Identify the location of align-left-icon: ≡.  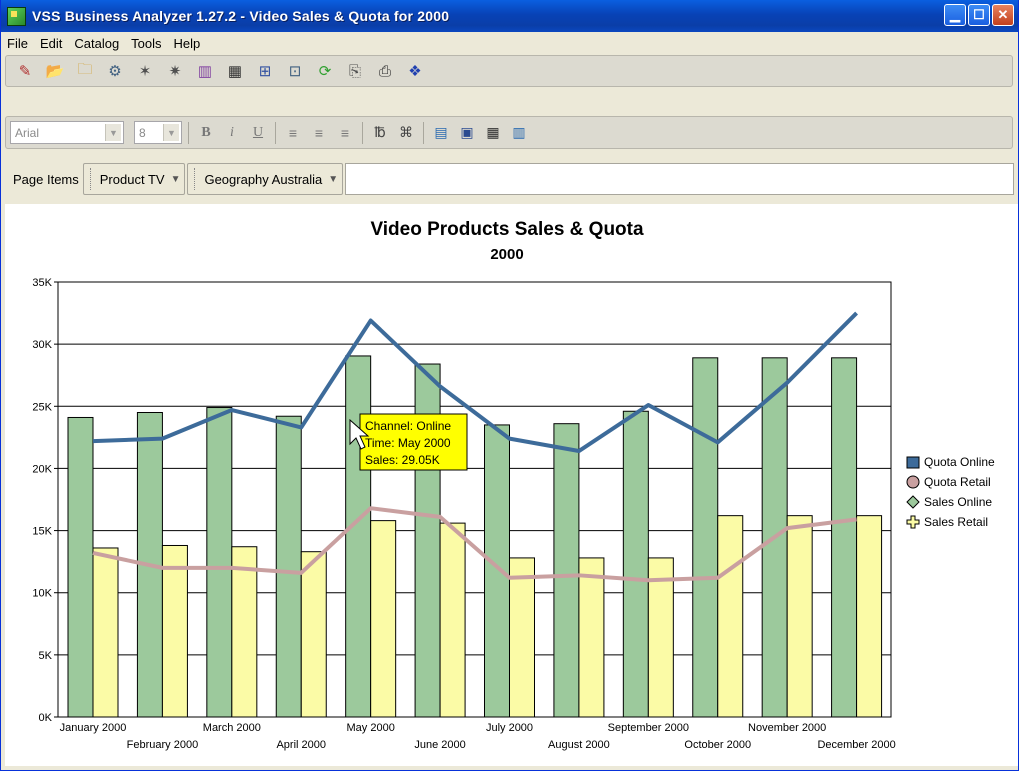
(293, 133).